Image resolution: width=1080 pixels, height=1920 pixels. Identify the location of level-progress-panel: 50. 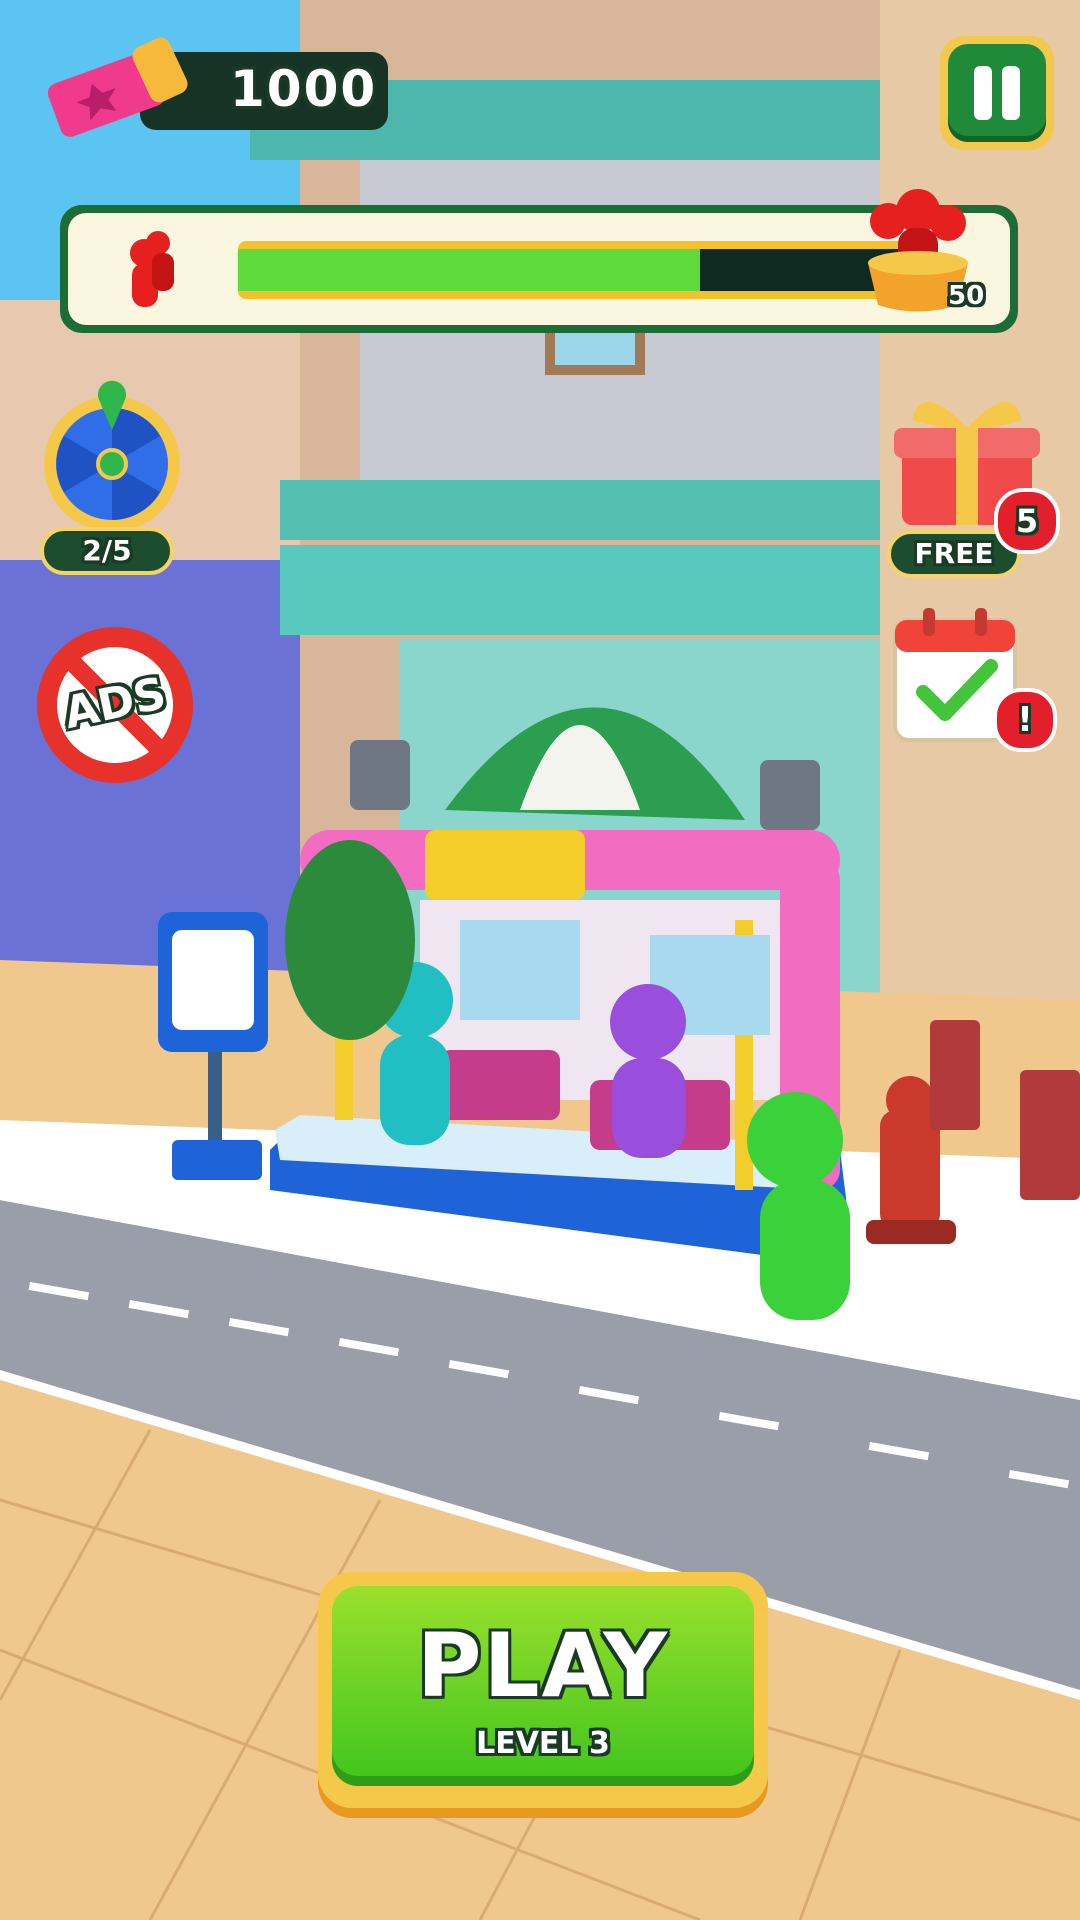
(539, 261).